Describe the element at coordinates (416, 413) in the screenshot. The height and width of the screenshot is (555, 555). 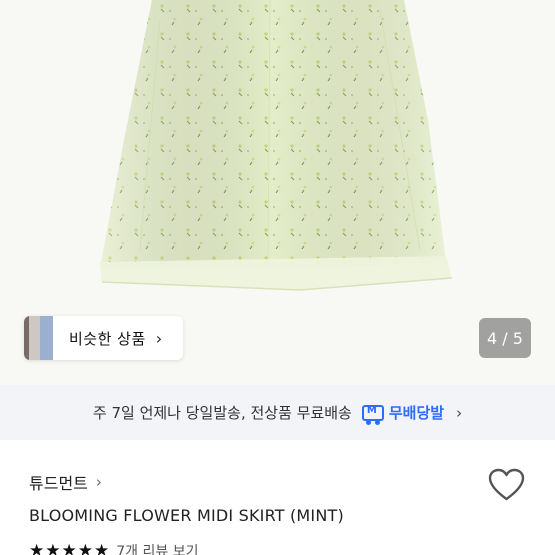
I see `shipping-badge-label: 무배당발` at that location.